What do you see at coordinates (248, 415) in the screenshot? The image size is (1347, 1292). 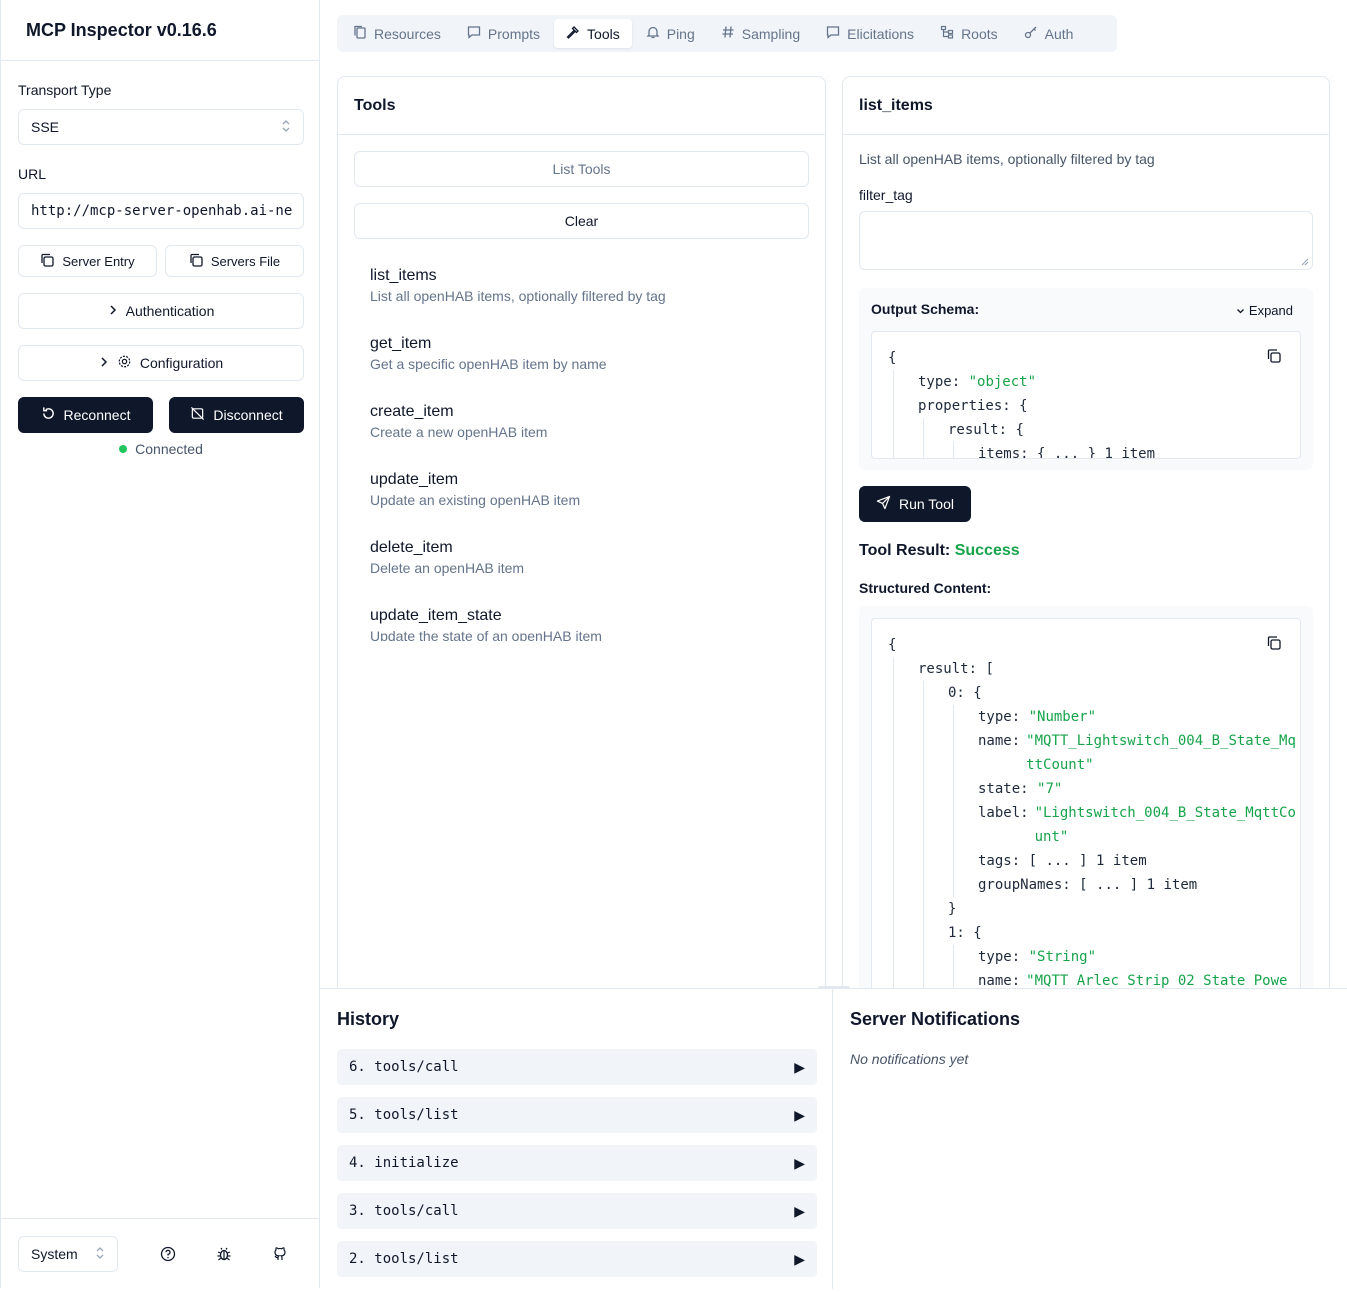 I see `disconnect-label: Disconnect` at bounding box center [248, 415].